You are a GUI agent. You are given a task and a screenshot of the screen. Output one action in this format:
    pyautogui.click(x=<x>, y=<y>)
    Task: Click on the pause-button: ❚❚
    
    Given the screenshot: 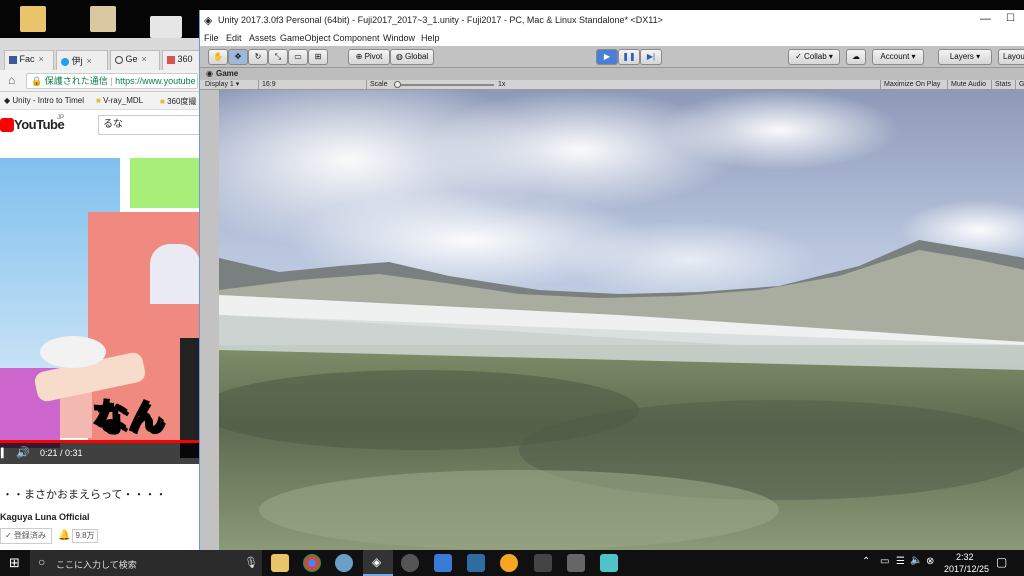 What is the action you would take?
    pyautogui.click(x=629, y=57)
    